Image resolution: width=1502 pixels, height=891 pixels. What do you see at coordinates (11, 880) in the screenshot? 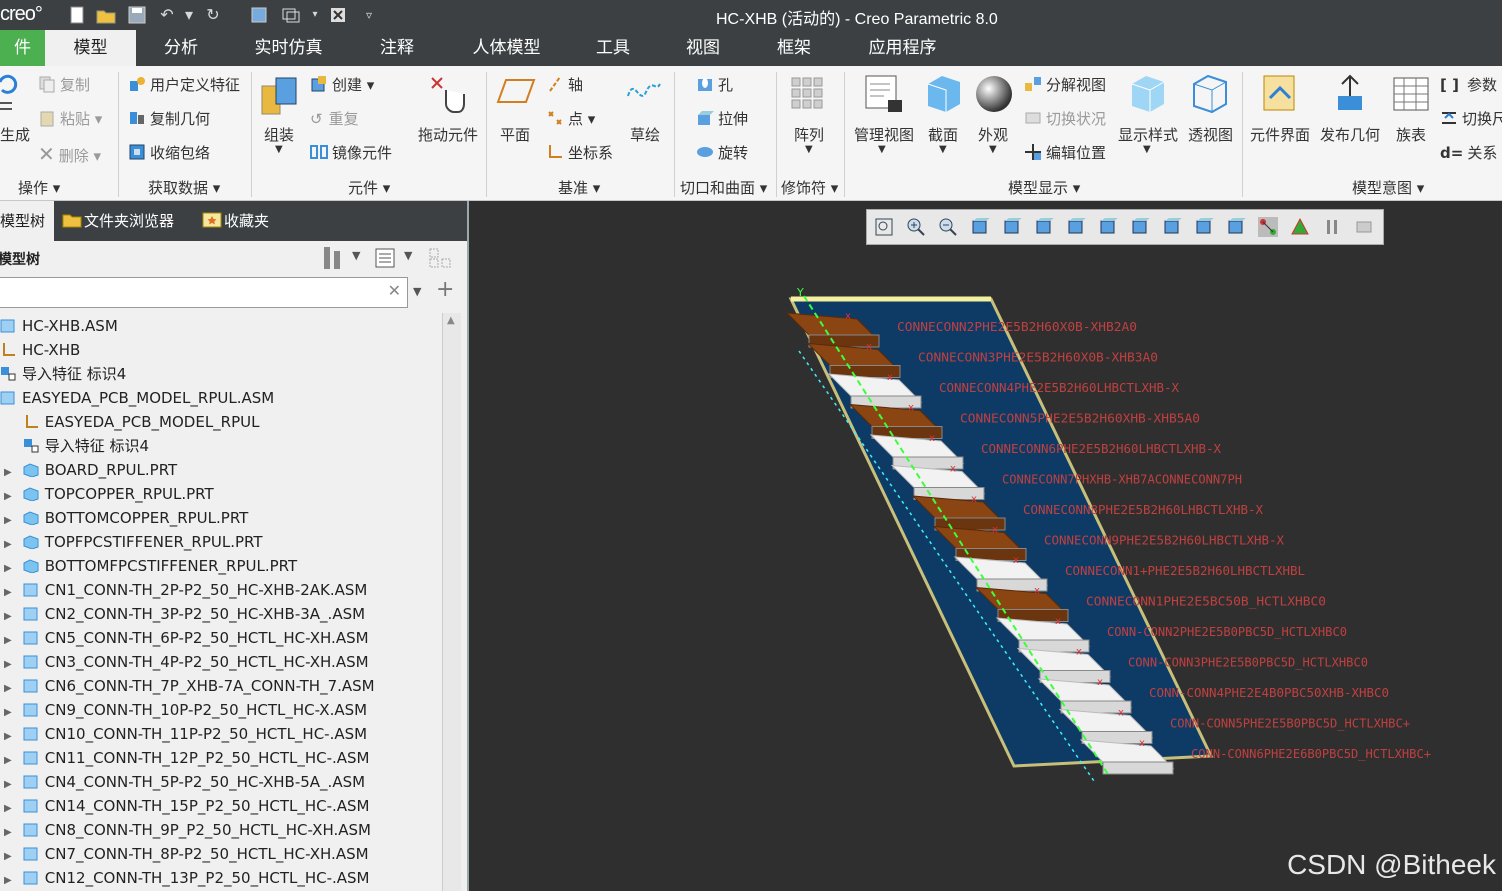
I see `expand-arrow-icon: ▶` at bounding box center [11, 880].